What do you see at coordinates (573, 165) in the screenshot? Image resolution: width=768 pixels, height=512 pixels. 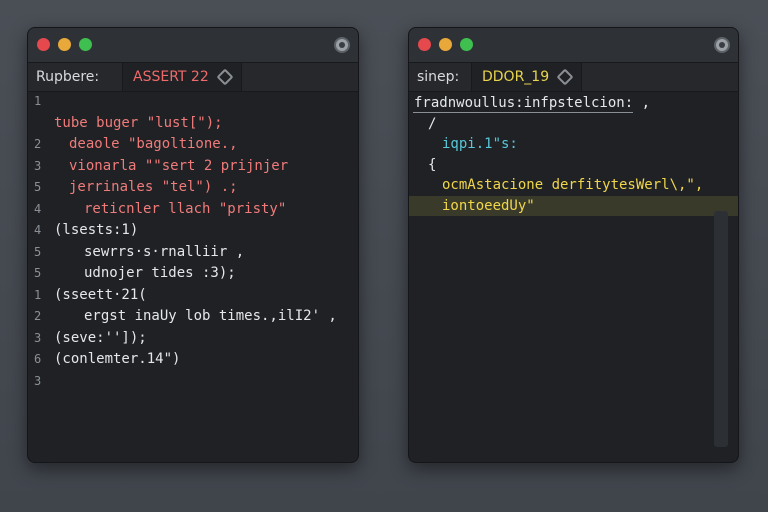 I see `code-line: {` at bounding box center [573, 165].